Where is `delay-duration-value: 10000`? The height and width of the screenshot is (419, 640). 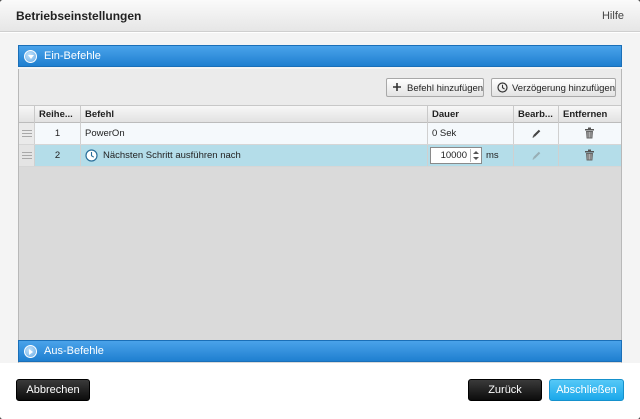
delay-duration-value: 10000 is located at coordinates (453, 155).